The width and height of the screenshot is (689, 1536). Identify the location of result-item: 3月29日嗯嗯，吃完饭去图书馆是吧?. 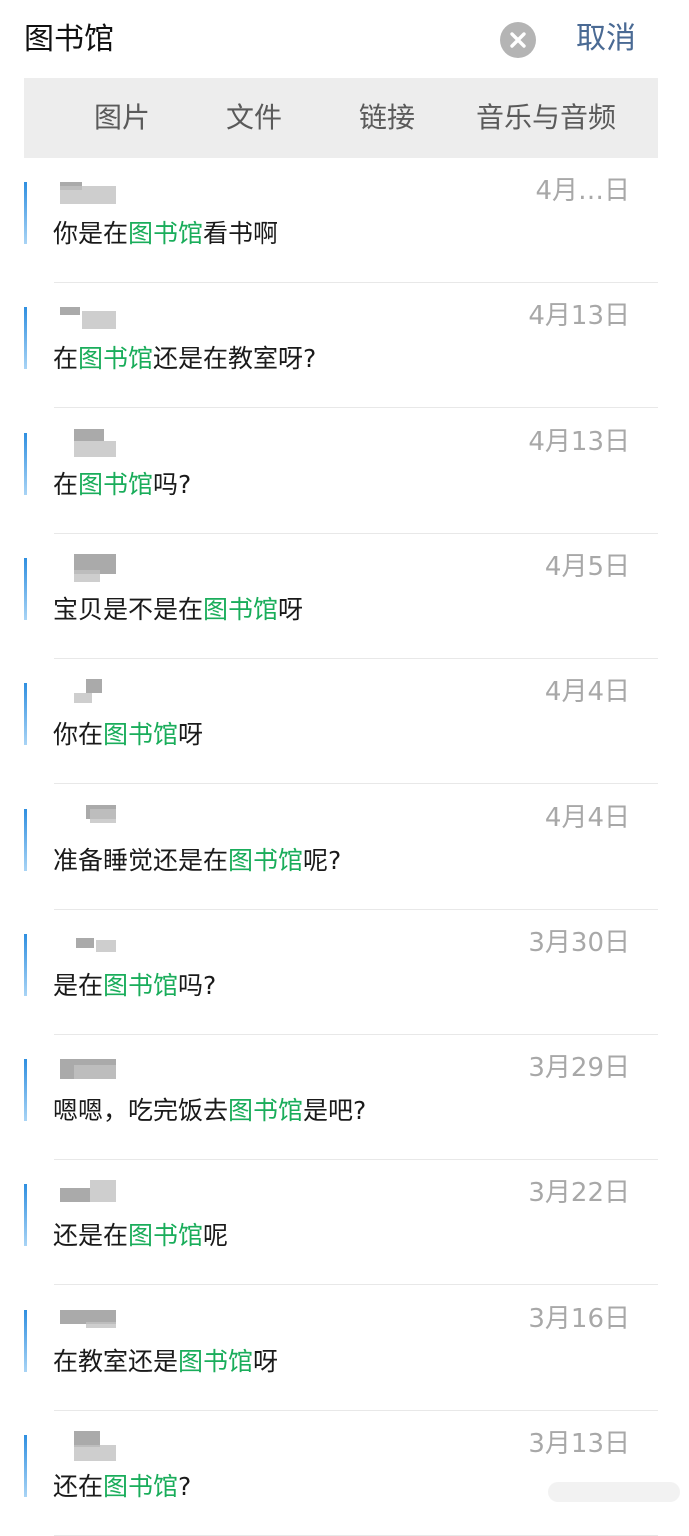
(341, 1098).